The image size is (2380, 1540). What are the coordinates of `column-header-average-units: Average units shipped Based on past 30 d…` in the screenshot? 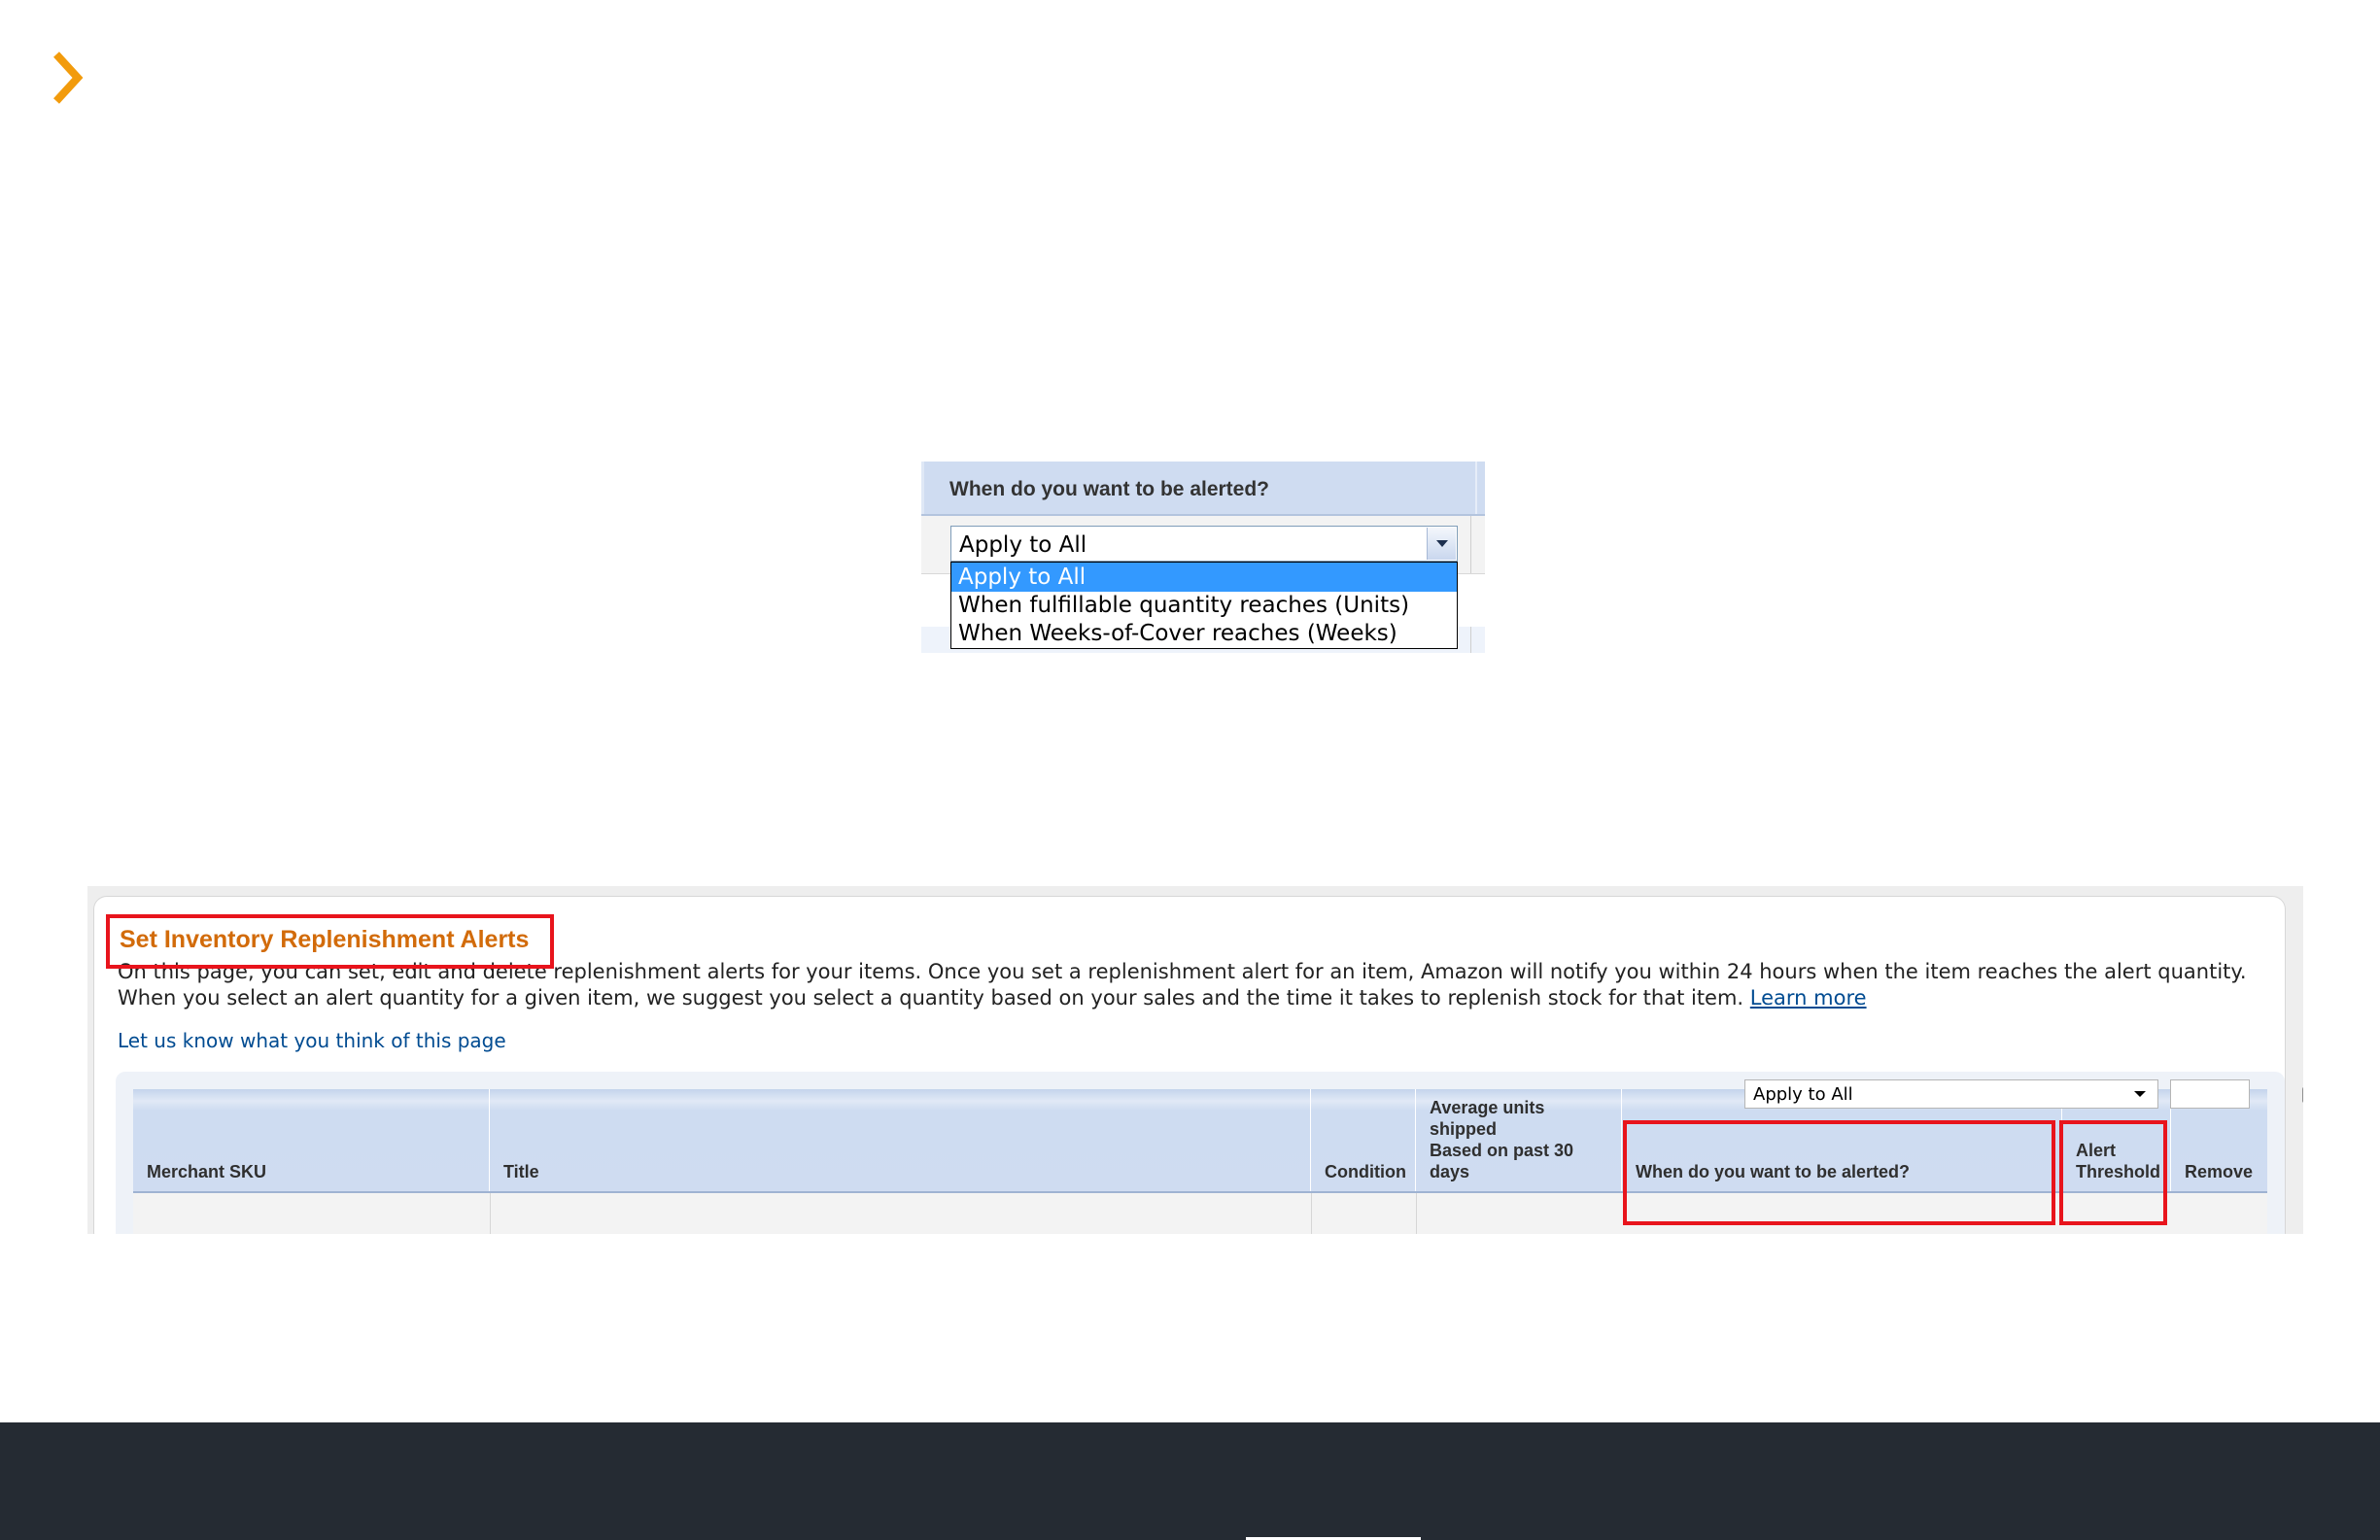 It's located at (1519, 1140).